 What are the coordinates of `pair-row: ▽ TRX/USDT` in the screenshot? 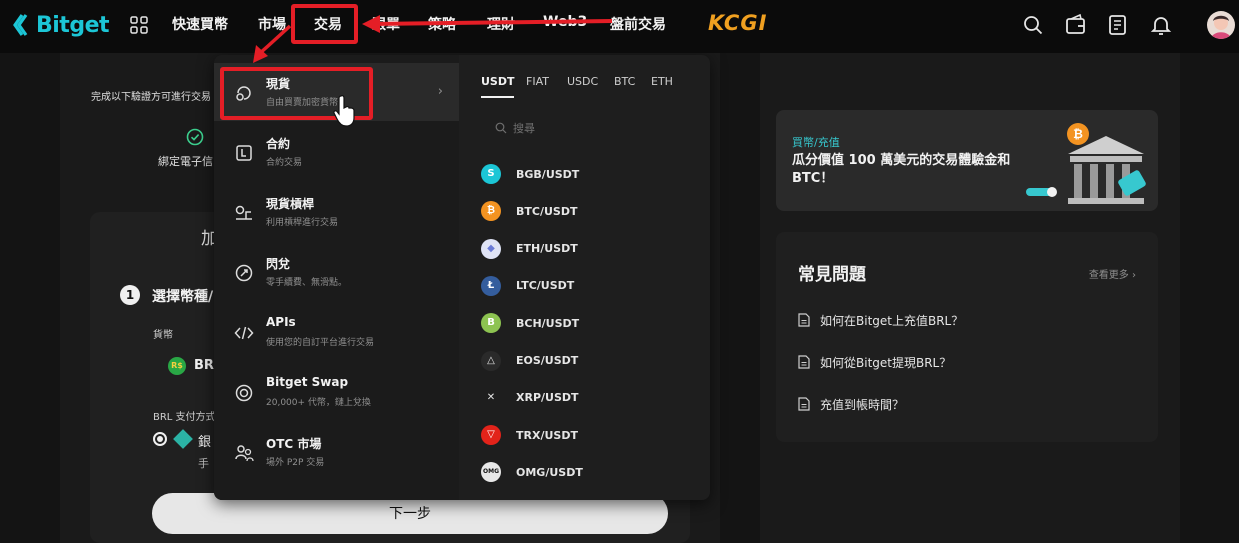 It's located at (529, 435).